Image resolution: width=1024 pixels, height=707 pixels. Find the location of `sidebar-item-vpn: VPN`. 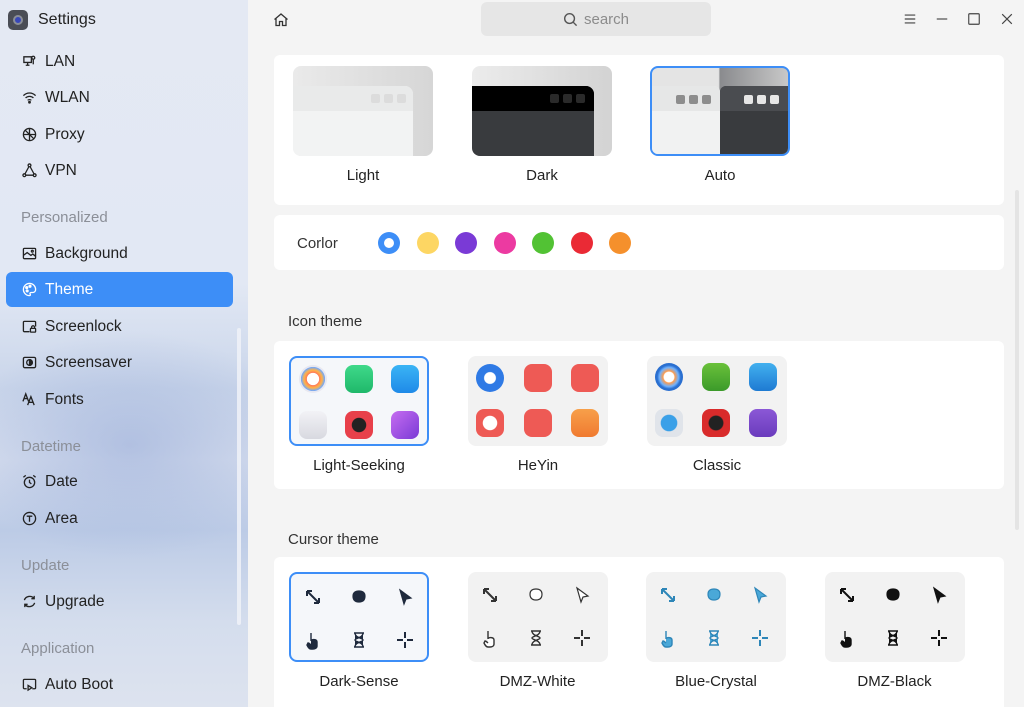

sidebar-item-vpn: VPN is located at coordinates (119, 170).